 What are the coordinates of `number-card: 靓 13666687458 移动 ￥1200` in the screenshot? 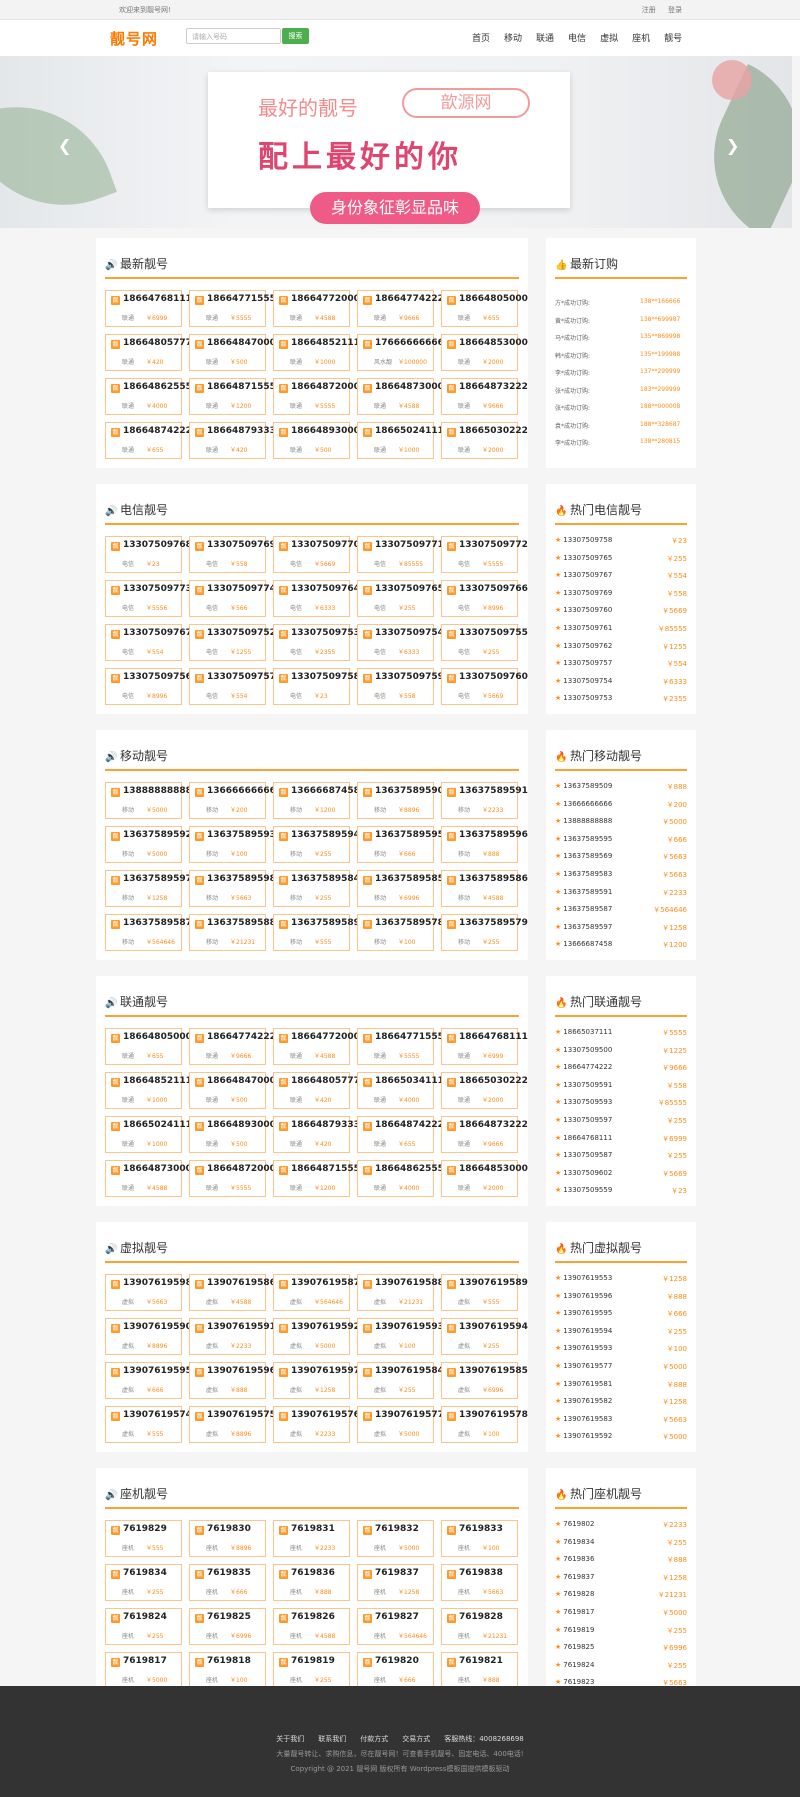 It's located at (316, 800).